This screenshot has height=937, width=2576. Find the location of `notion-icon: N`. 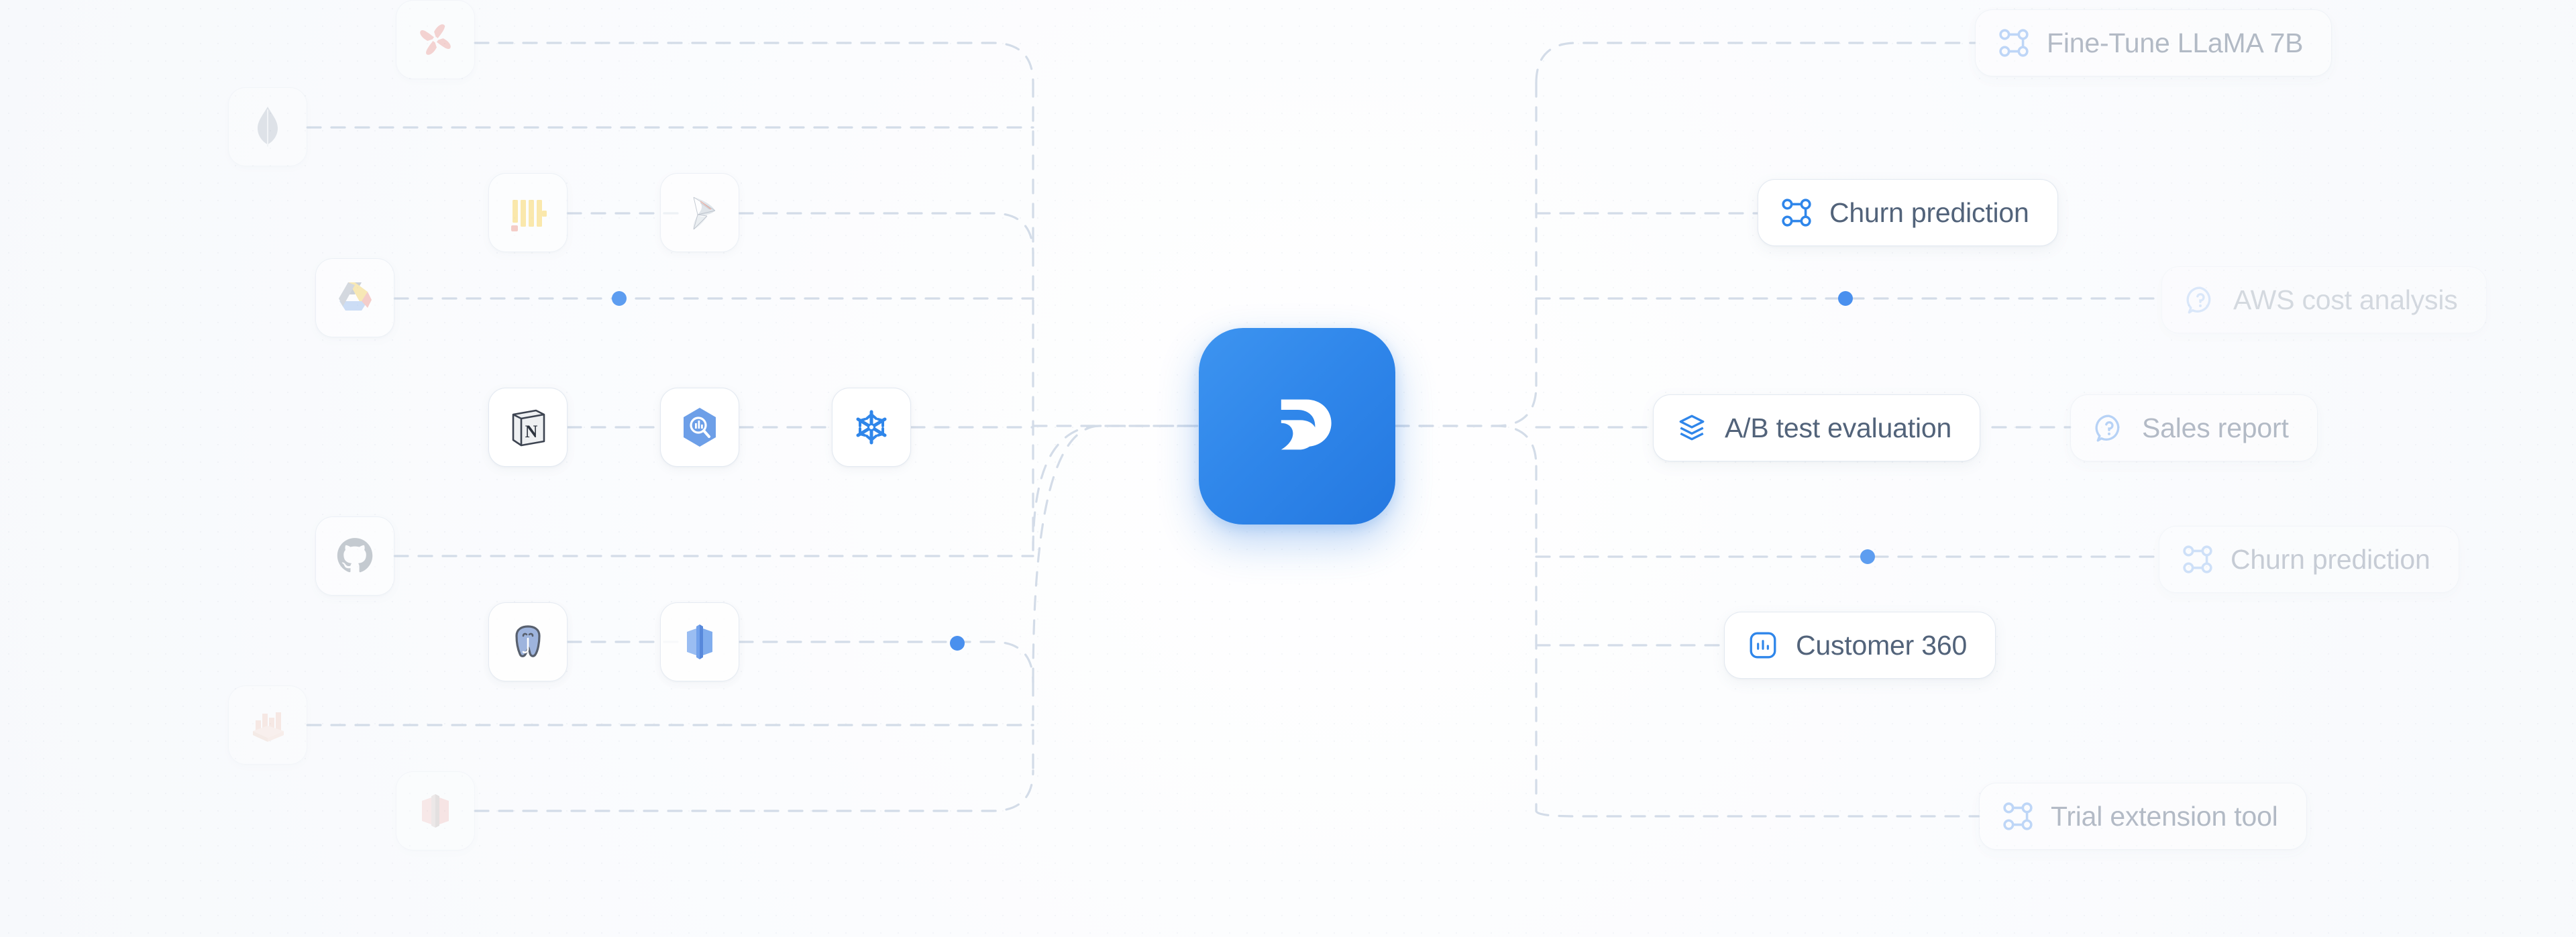

notion-icon: N is located at coordinates (528, 427).